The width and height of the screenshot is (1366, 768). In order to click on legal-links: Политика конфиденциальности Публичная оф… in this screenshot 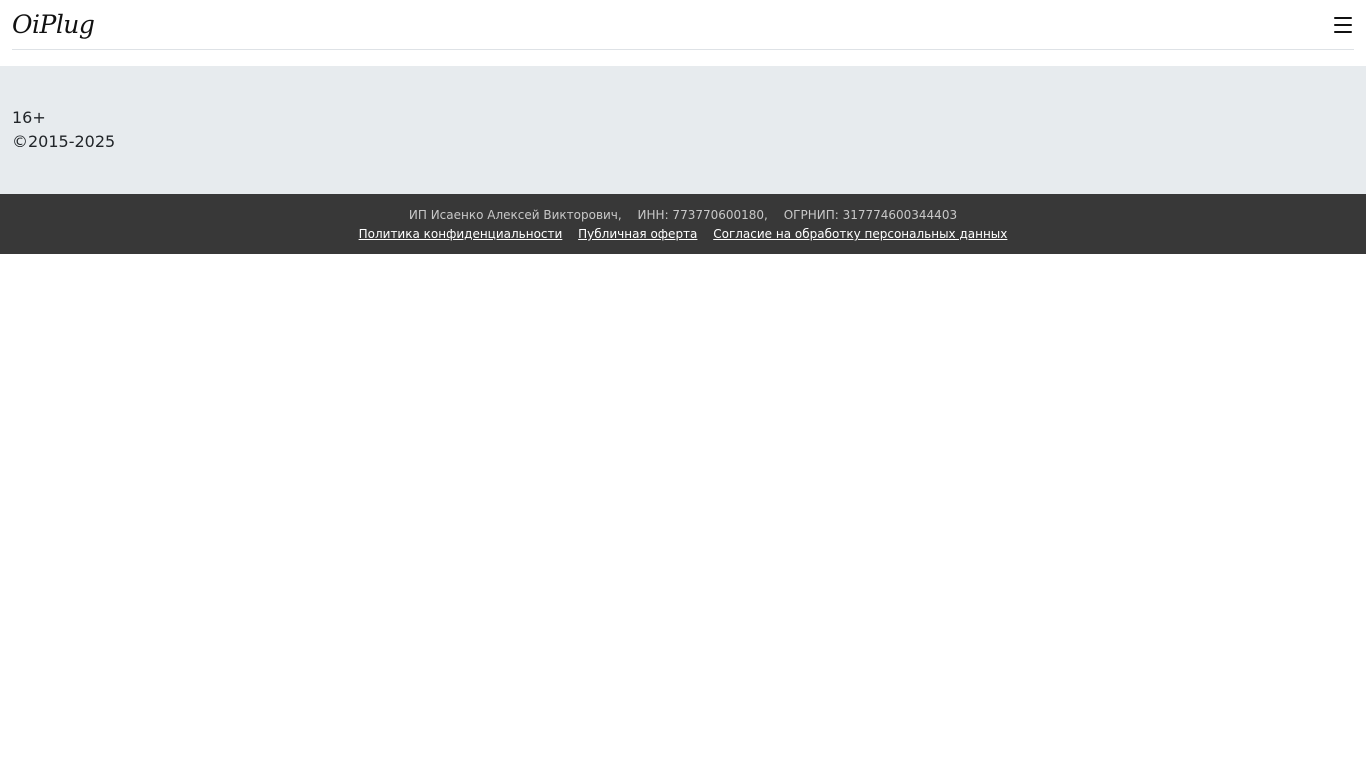, I will do `click(683, 234)`.